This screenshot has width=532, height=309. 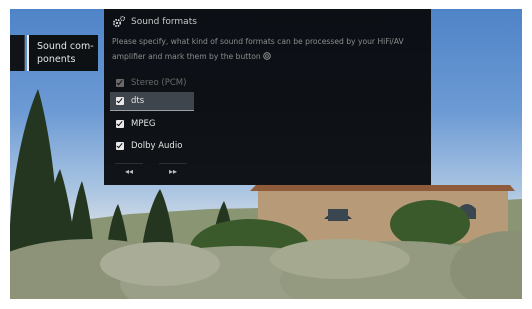 I want to click on option-label: dts, so click(x=138, y=101).